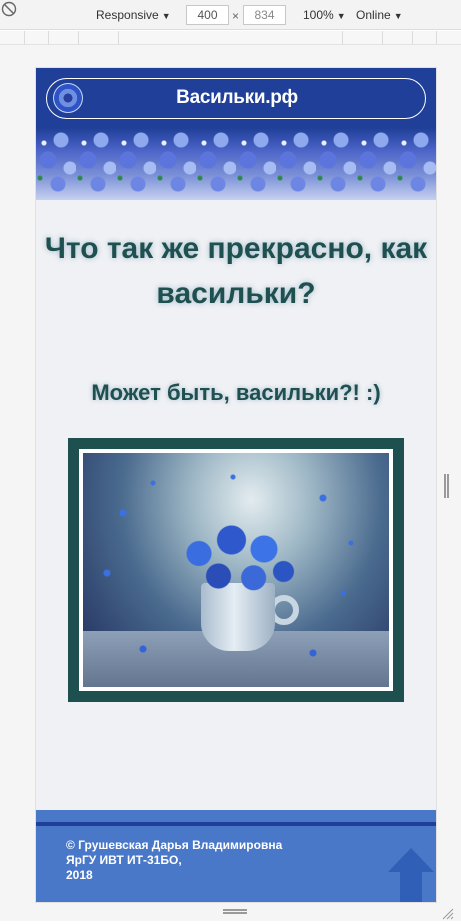  Describe the element at coordinates (230, 15) in the screenshot. I see `devtools-toolbar: Responsive ▼ 400 × 834 100% ▼ Online ▼` at that location.